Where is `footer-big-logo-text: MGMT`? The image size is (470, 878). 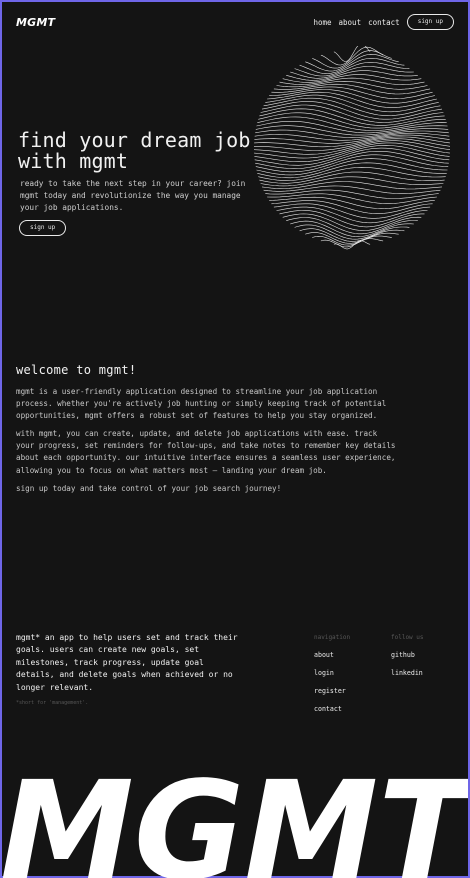
footer-big-logo-text: MGMT is located at coordinates (235, 826).